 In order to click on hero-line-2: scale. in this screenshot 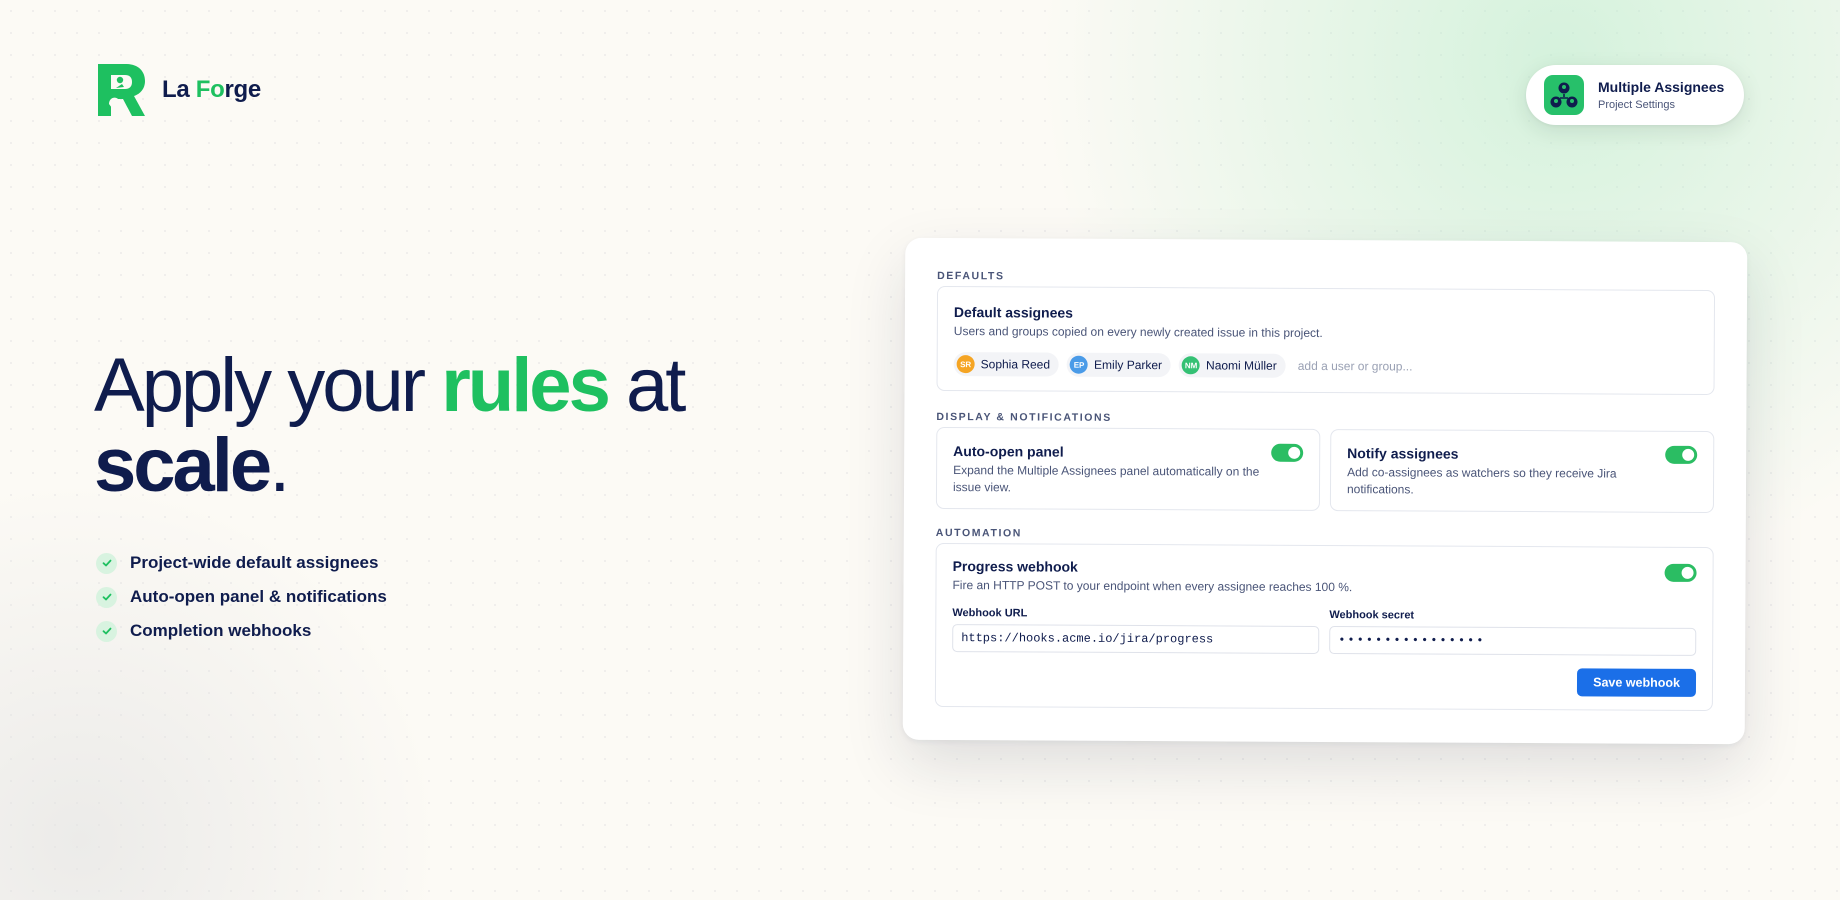, I will do `click(192, 465)`.